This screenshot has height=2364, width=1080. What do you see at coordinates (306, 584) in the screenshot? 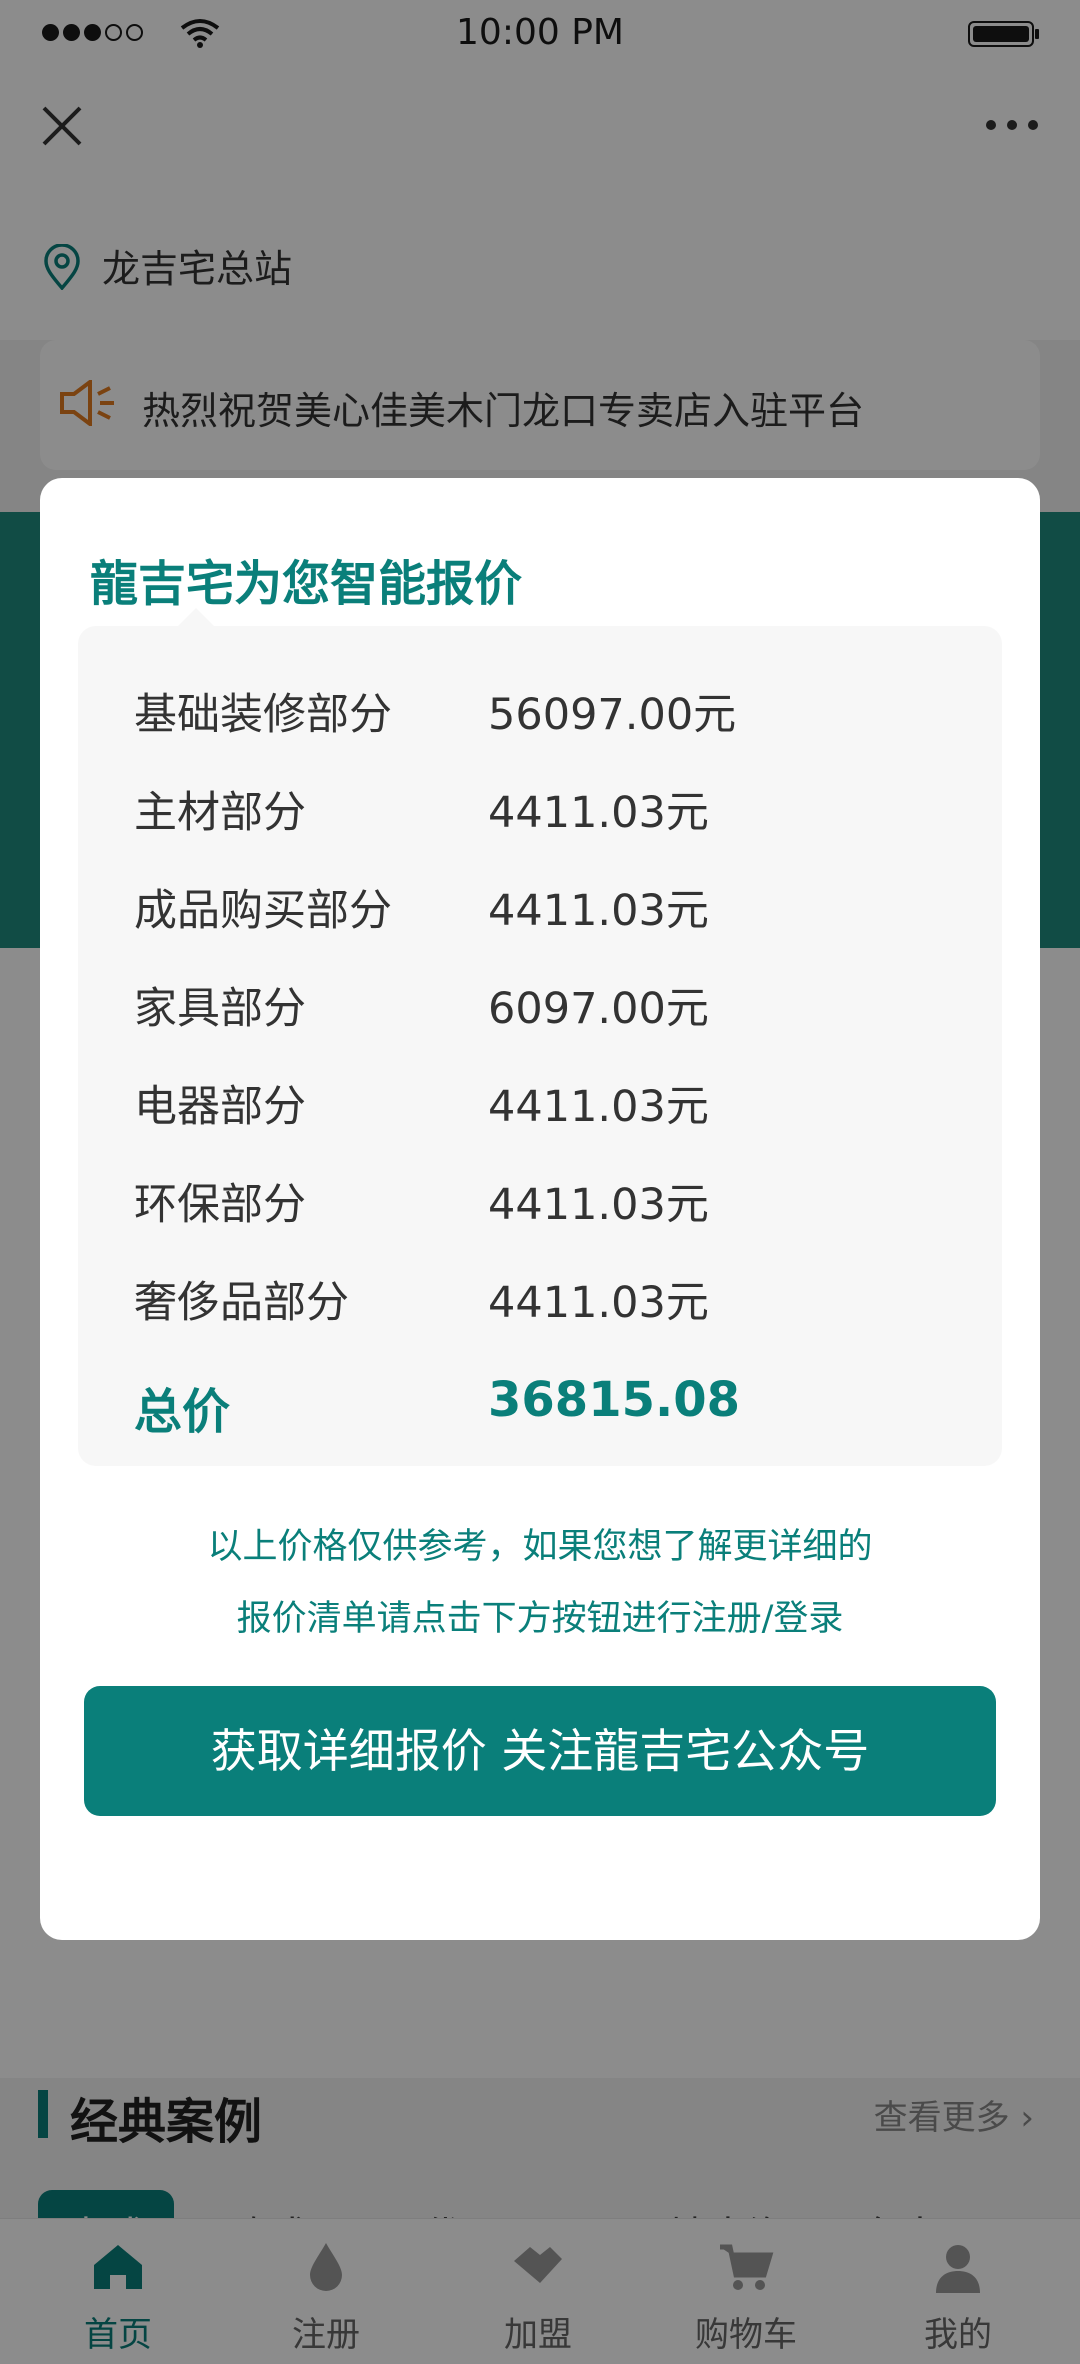
I see `modal-title: 龍吉宅为您智能报价` at bounding box center [306, 584].